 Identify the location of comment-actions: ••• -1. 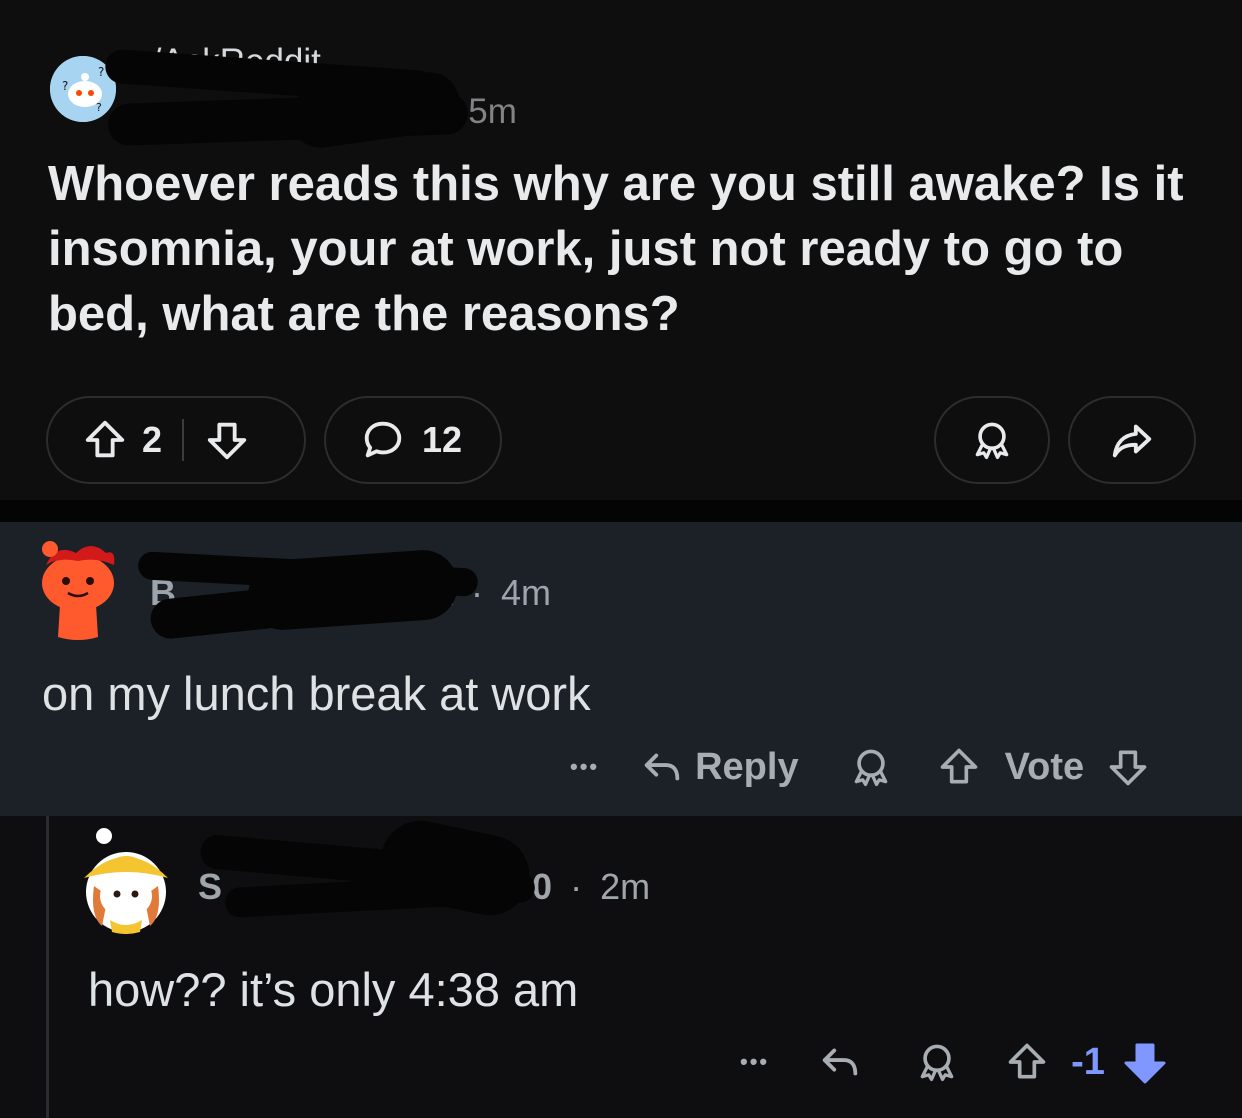
(954, 1062).